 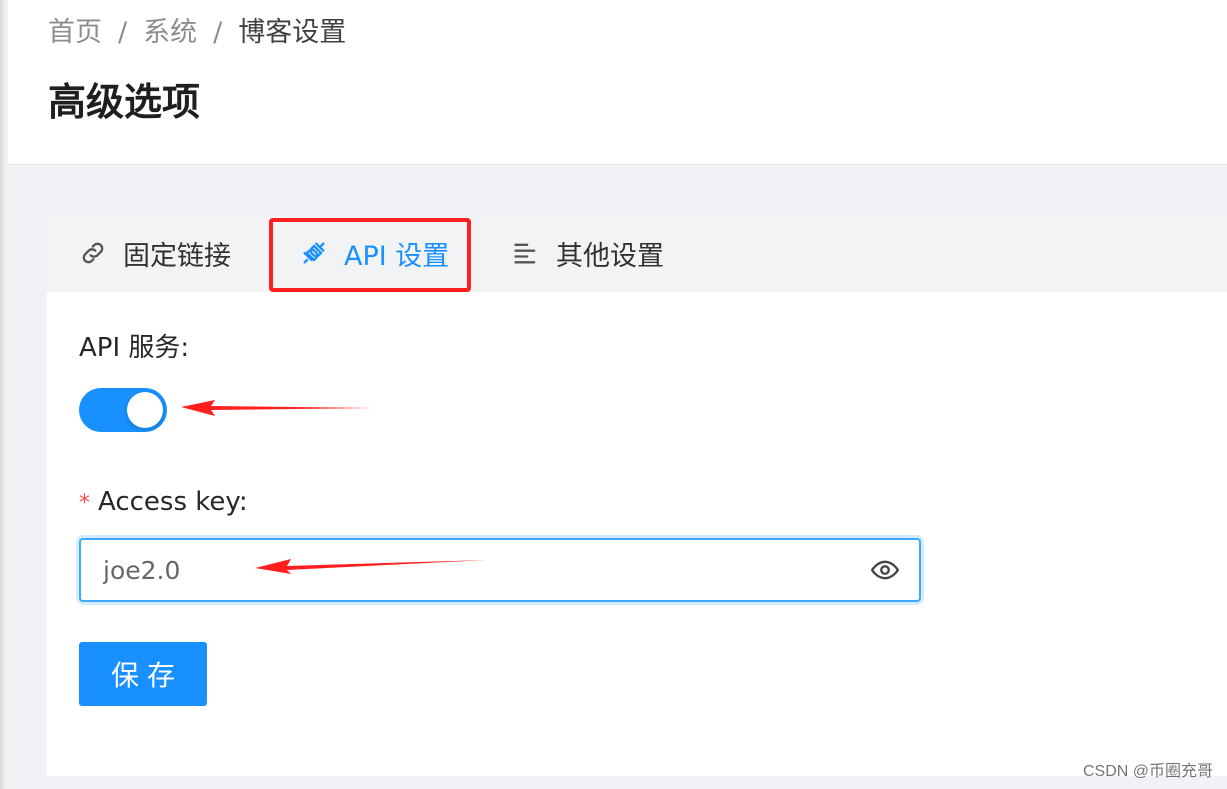 I want to click on breadcrumb: 首页 / 系统 / 博客设置, so click(x=197, y=33).